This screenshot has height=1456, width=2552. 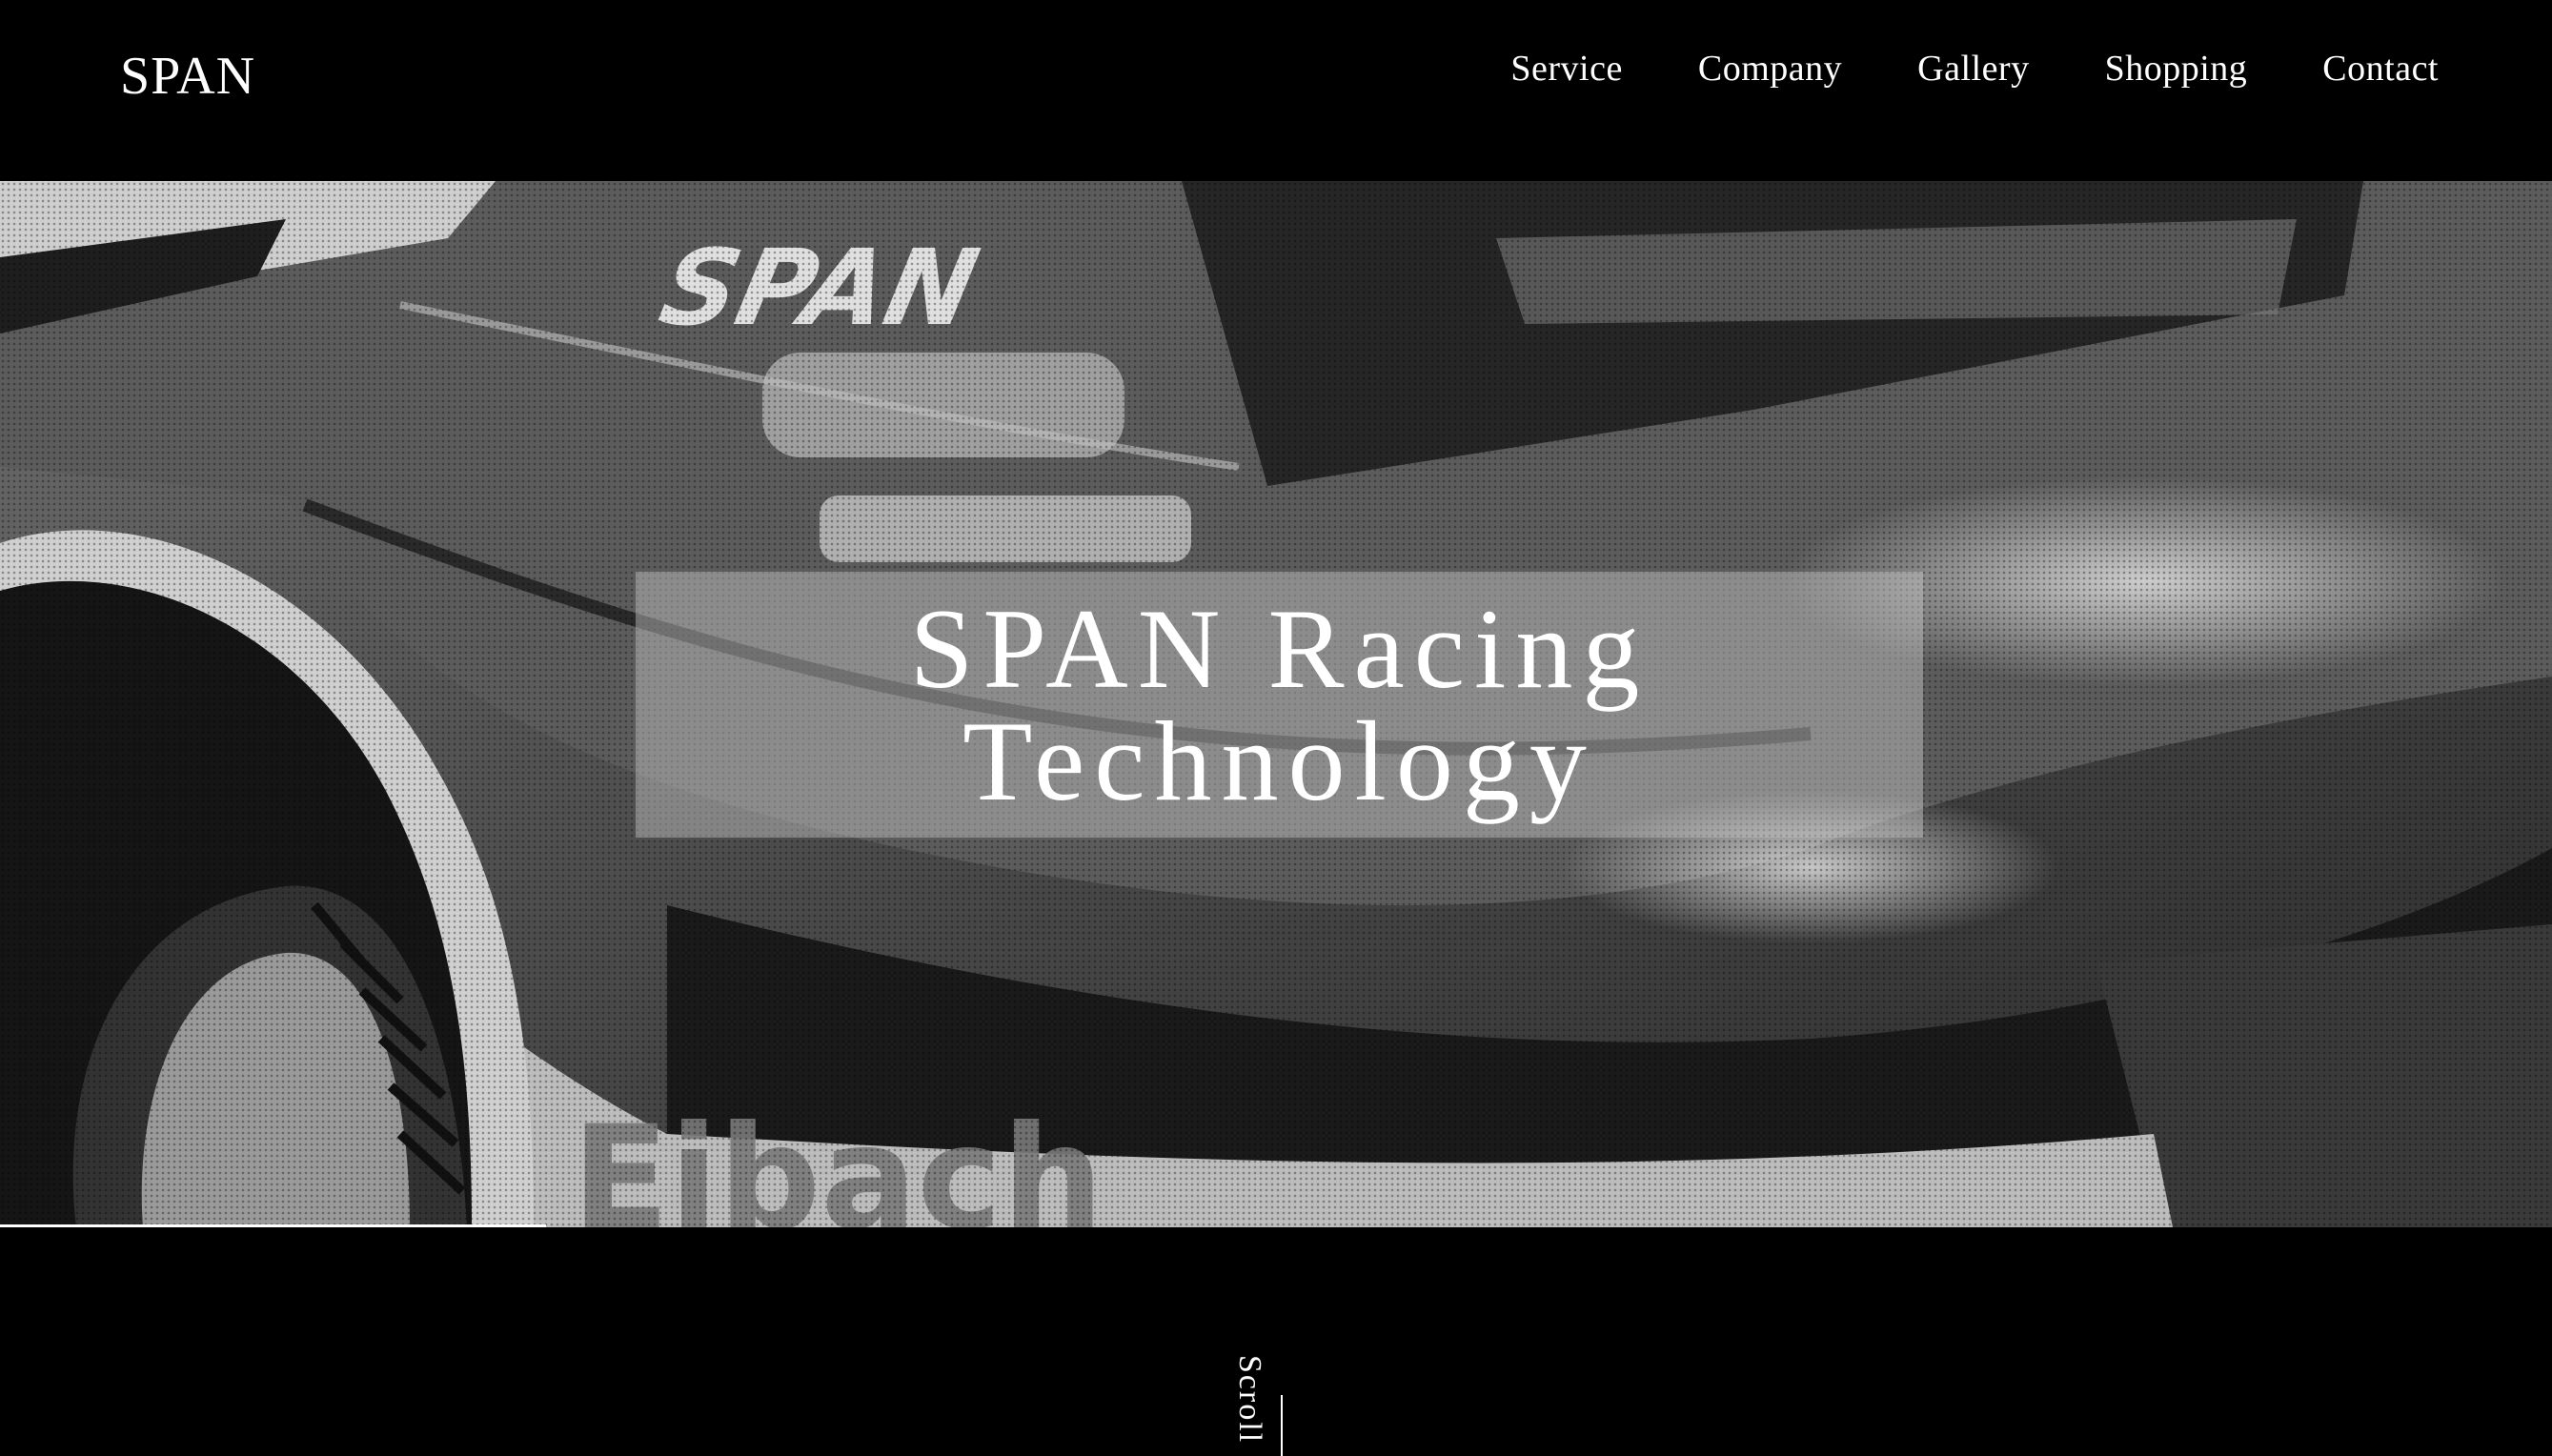 I want to click on nav-item-gallery: Gallery, so click(x=1973, y=69).